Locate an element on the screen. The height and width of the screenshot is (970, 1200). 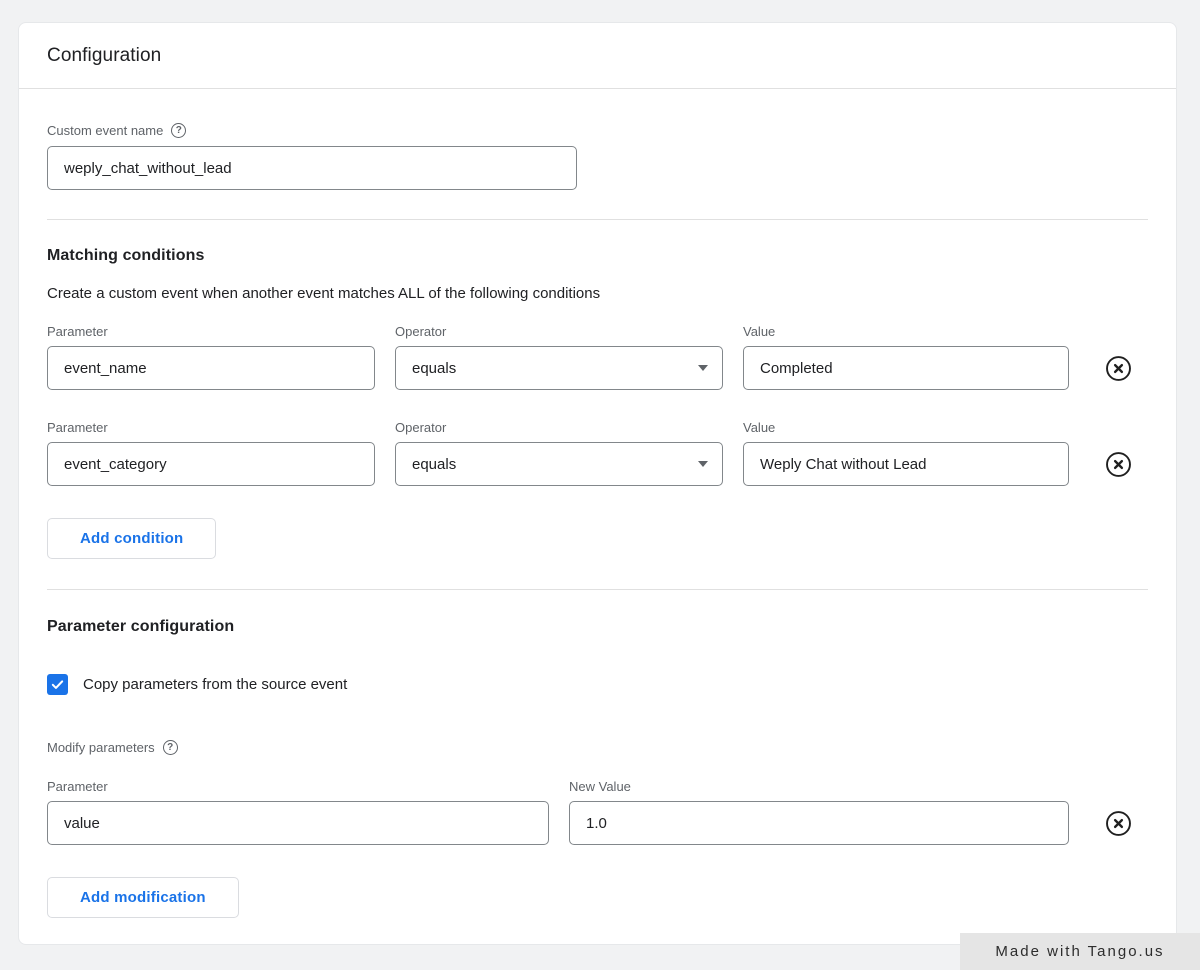
modification-row: Parameter New Value is located at coordinates (597, 811).